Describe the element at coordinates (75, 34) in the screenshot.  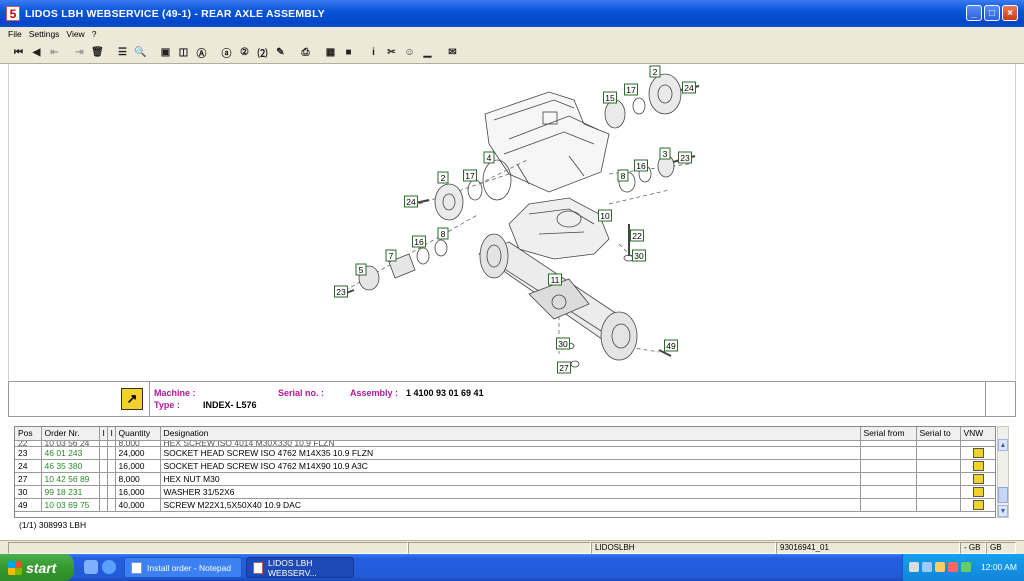
I see `menu-view: View` at that location.